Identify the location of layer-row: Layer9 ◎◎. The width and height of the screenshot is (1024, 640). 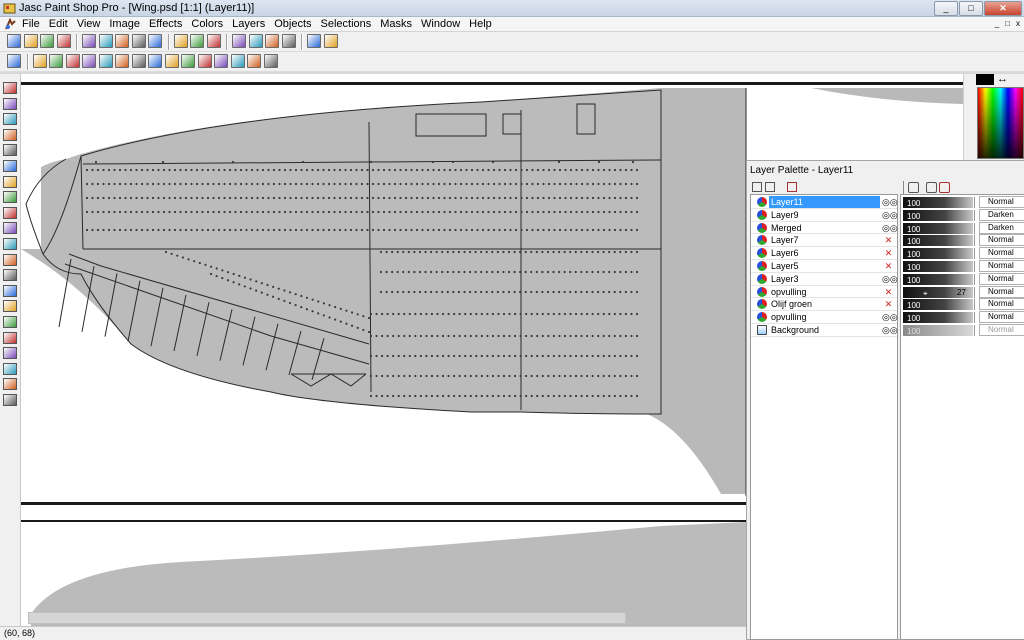
(824, 215).